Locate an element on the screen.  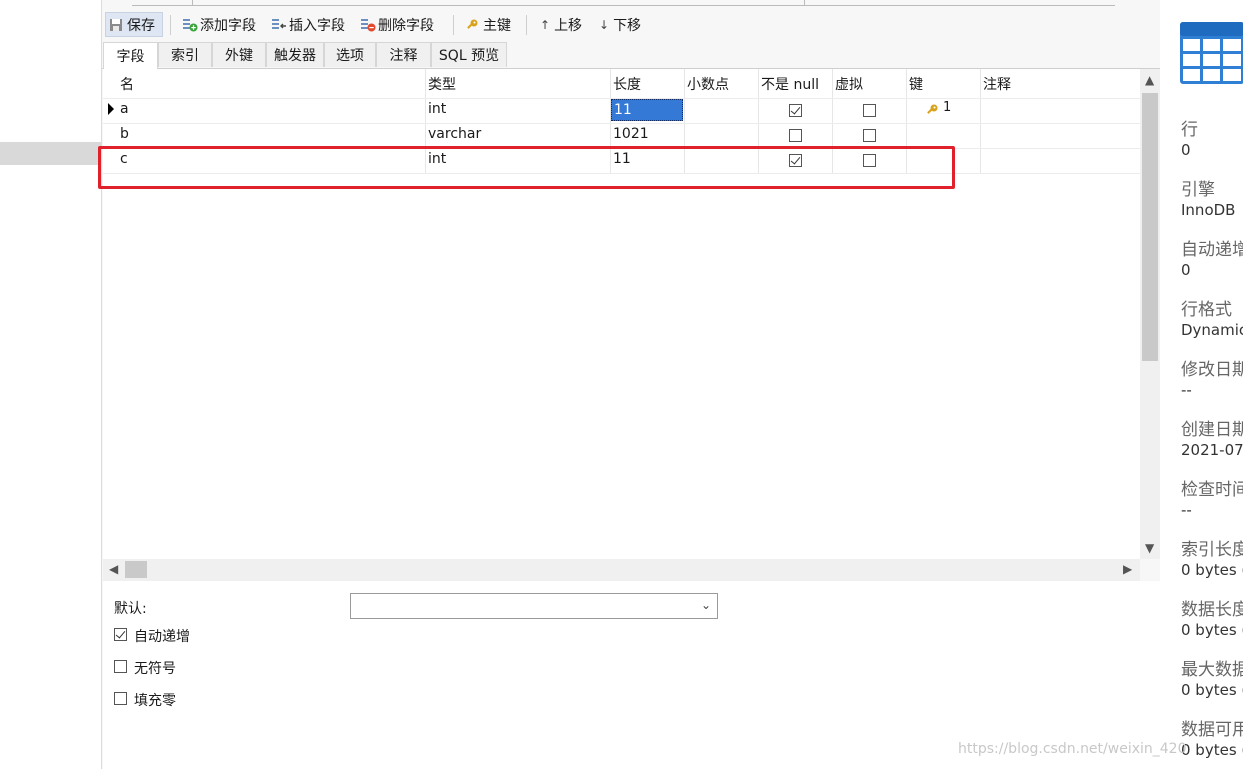
delete-field-button: 删除字段 is located at coordinates (397, 24).